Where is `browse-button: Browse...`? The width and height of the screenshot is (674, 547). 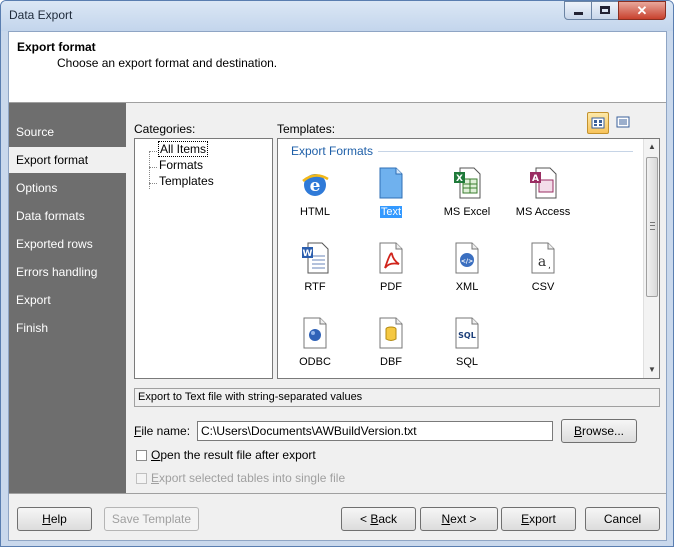
browse-button: Browse... is located at coordinates (599, 431).